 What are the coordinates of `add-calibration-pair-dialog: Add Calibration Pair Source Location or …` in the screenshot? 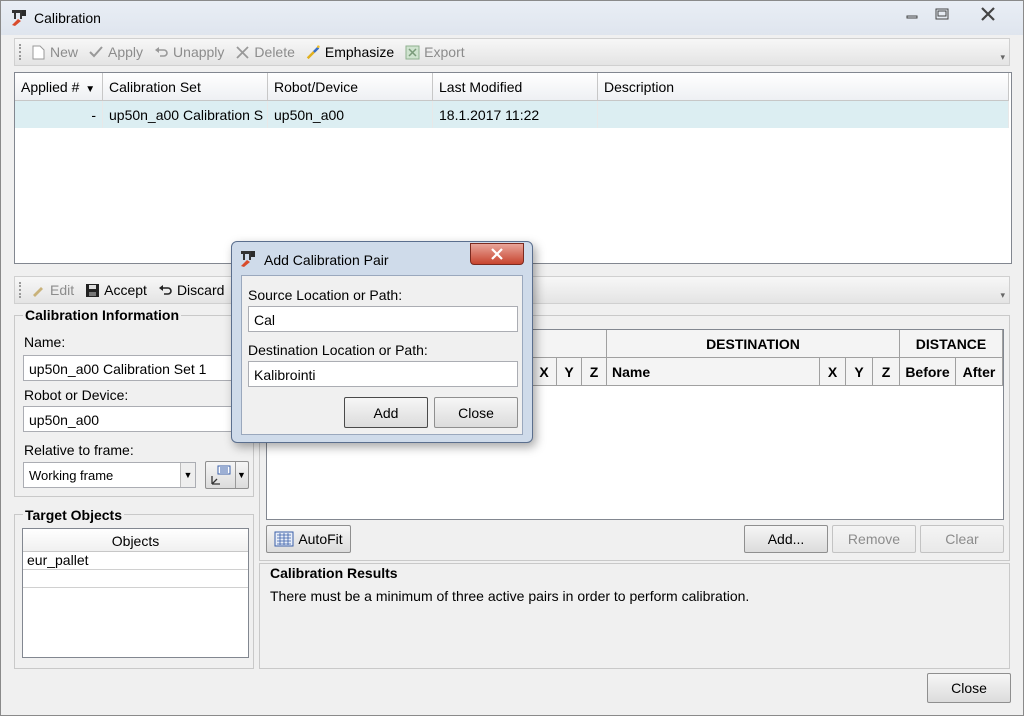 It's located at (382, 342).